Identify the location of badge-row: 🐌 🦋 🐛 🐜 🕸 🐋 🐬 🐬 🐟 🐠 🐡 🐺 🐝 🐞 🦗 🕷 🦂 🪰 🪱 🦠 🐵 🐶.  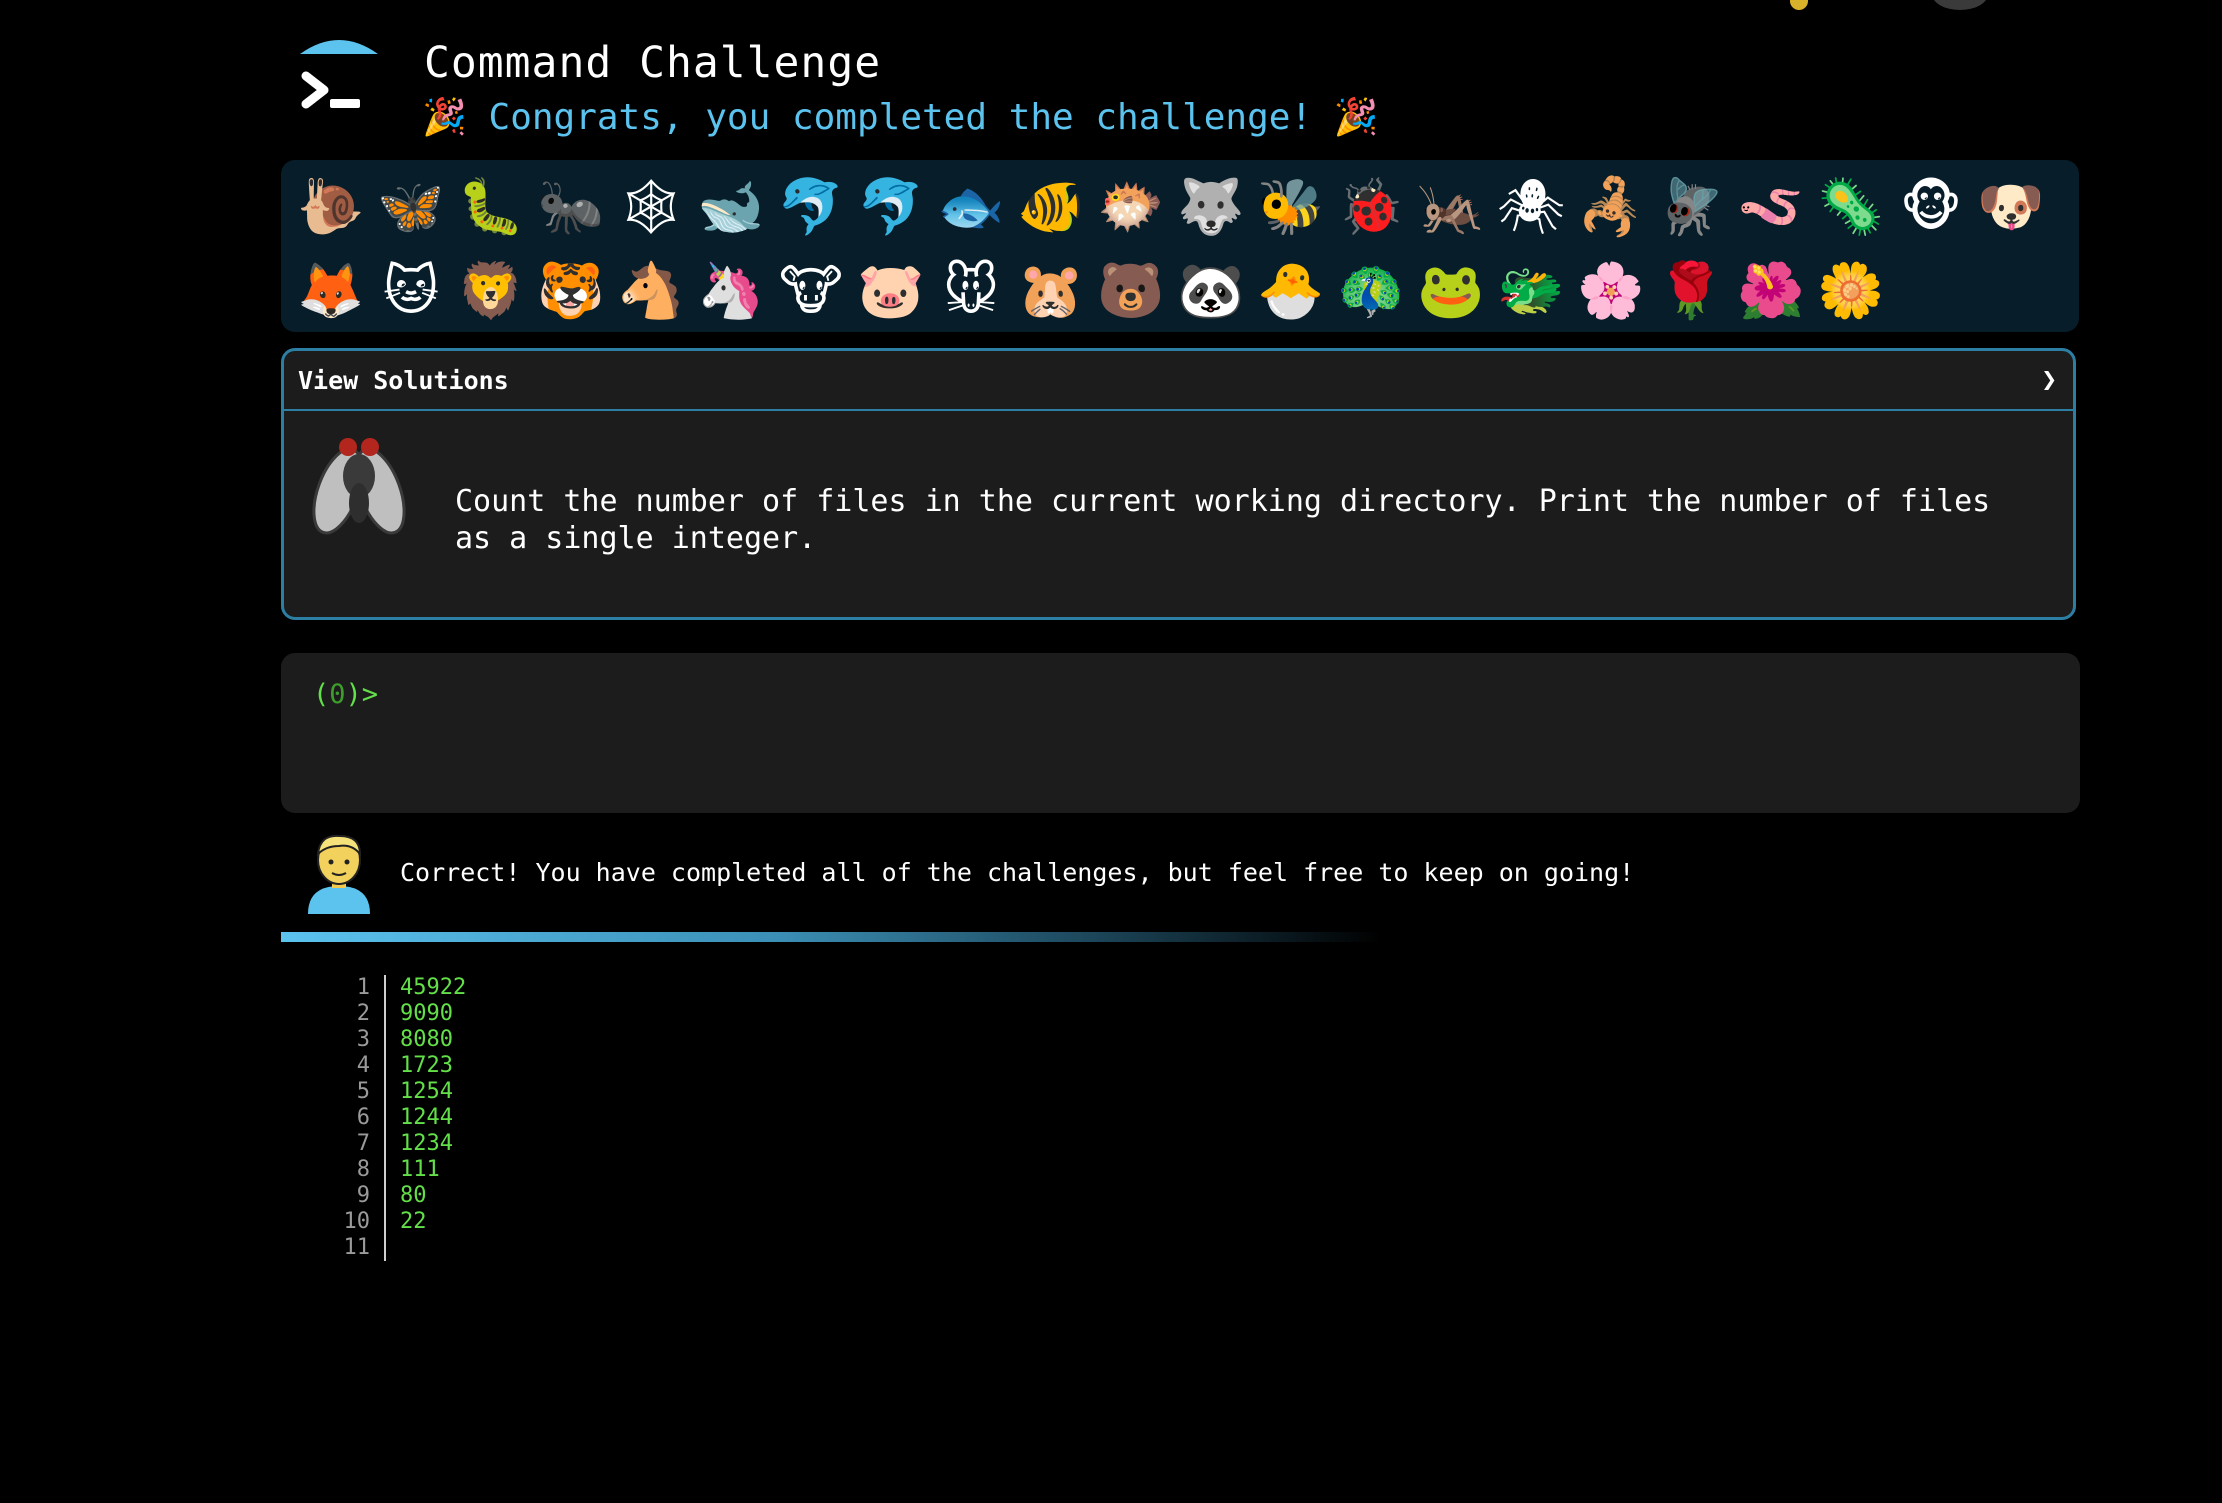
(1171, 207).